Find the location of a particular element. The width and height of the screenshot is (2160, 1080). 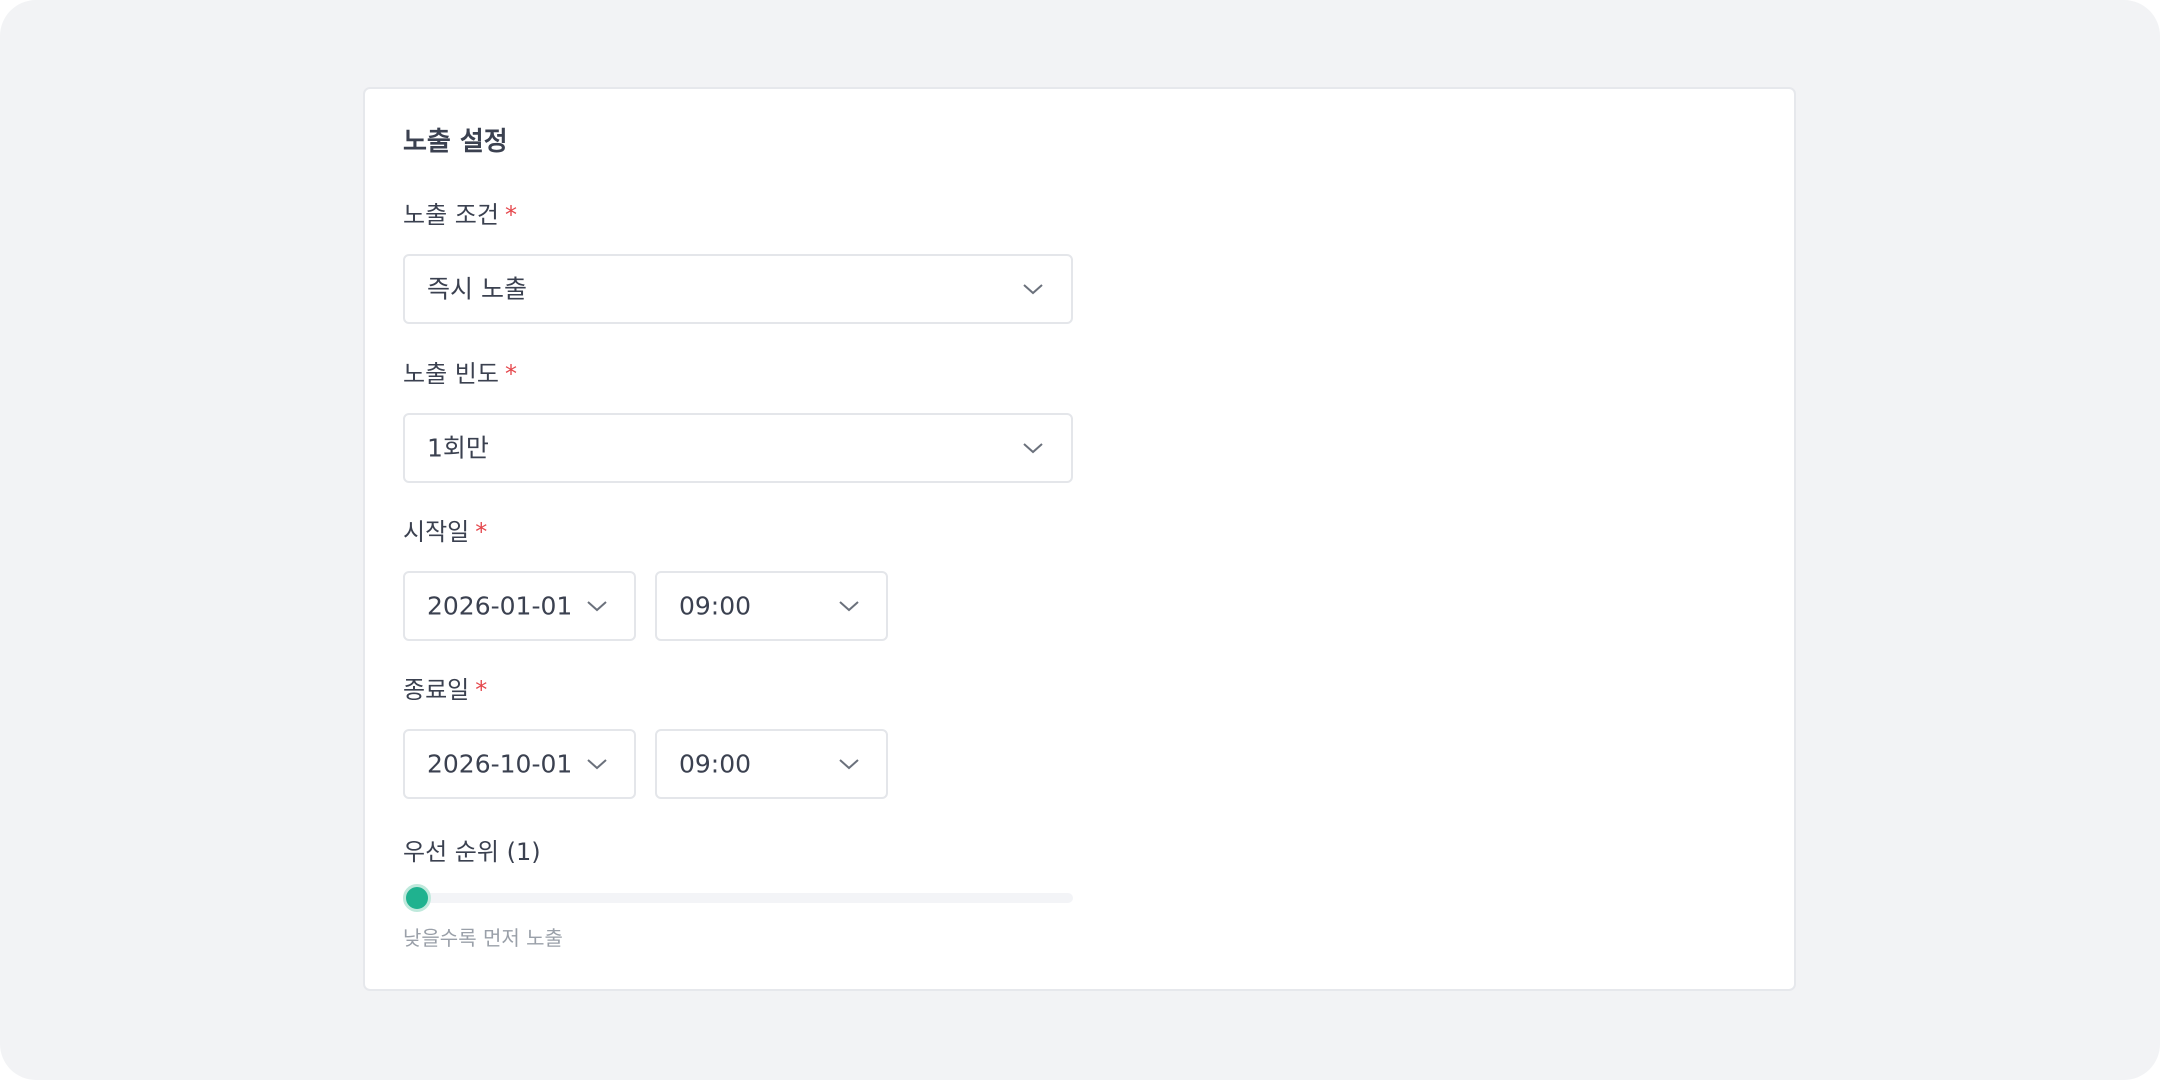

end-date-label: 종료일 * is located at coordinates (445, 690).